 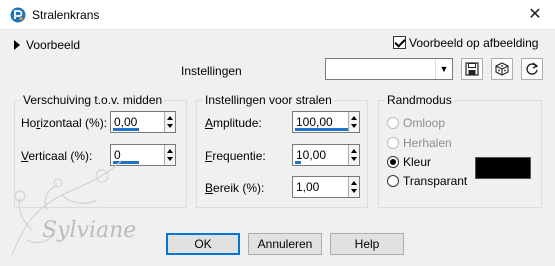 I want to click on floral-watermark-icon, so click(x=67, y=207).